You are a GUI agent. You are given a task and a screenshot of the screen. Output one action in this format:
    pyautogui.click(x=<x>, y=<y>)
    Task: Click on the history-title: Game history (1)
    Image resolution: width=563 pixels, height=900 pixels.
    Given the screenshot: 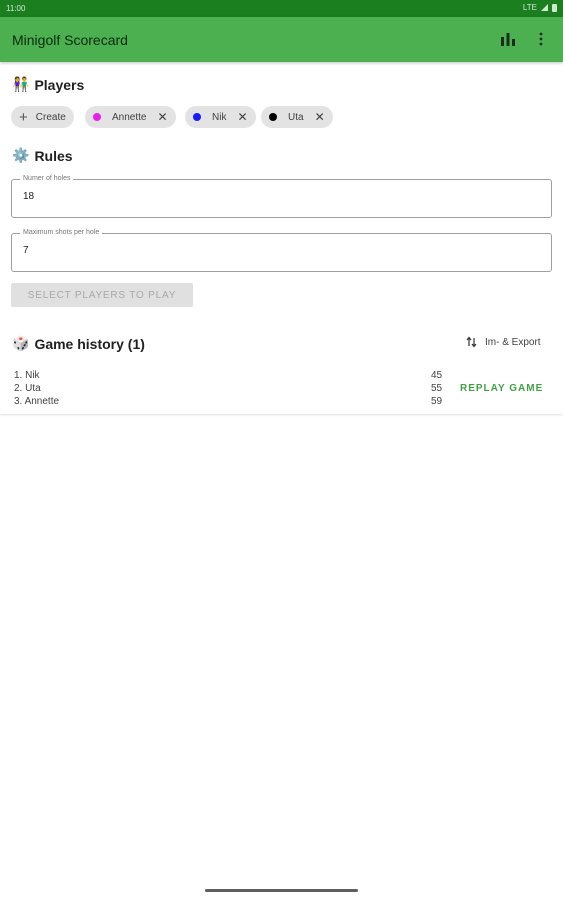 What is the action you would take?
    pyautogui.click(x=89, y=343)
    